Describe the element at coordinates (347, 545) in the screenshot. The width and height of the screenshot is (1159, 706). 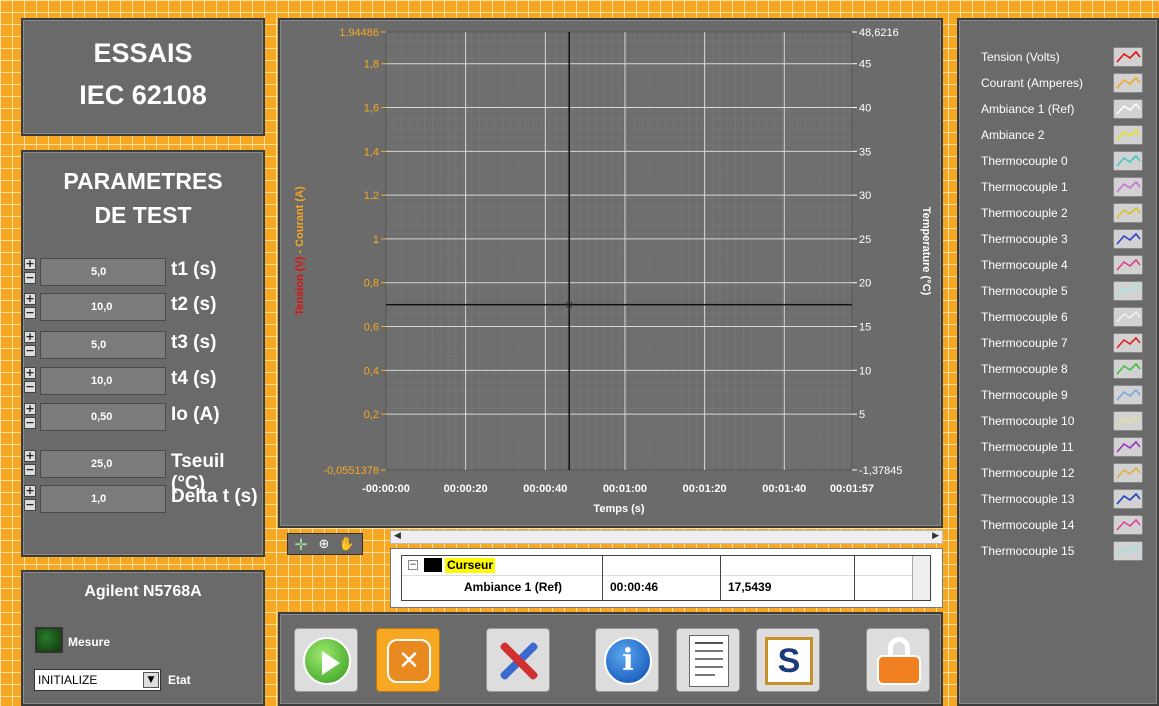
I see `pan-hand-icon: ✋` at that location.